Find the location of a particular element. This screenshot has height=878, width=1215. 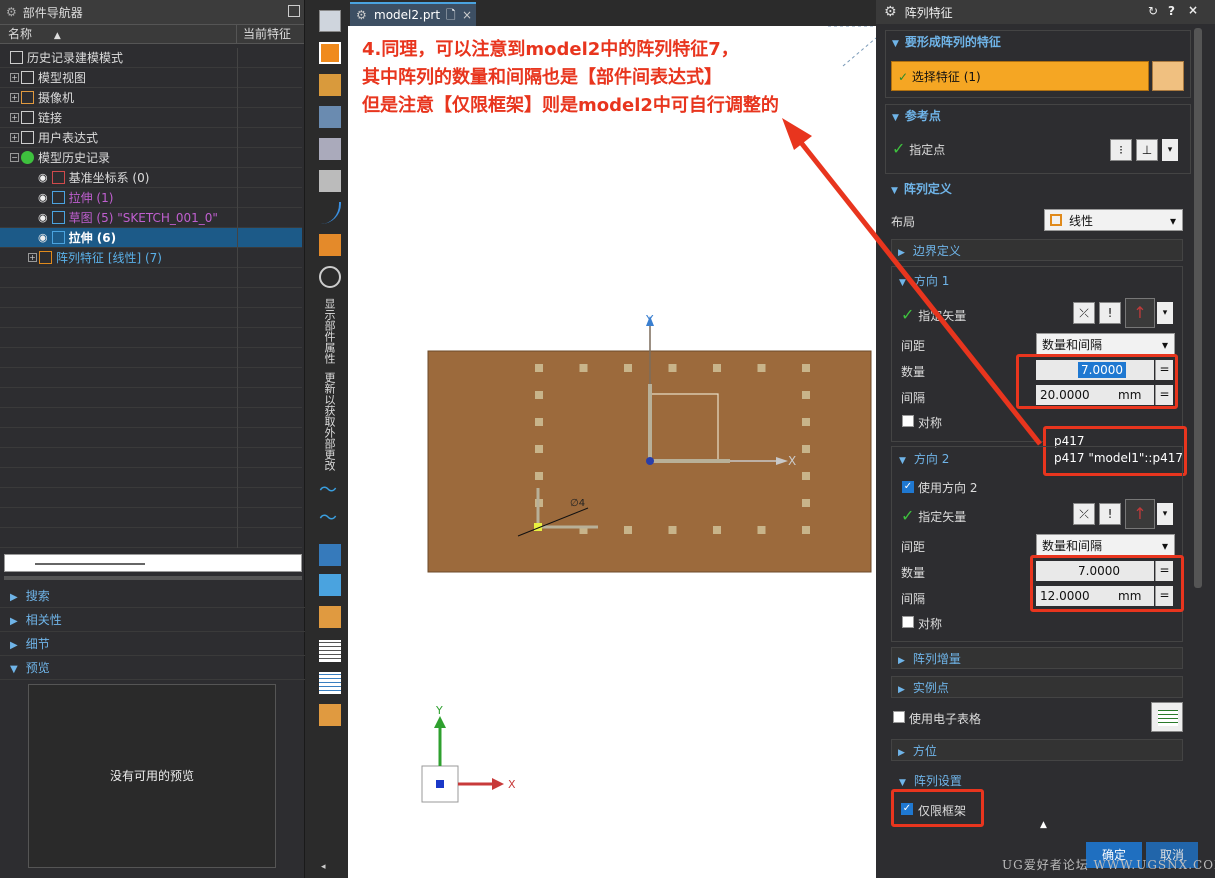

pattern-def-header: ▼ 阵列定义 is located at coordinates (1038, 189).